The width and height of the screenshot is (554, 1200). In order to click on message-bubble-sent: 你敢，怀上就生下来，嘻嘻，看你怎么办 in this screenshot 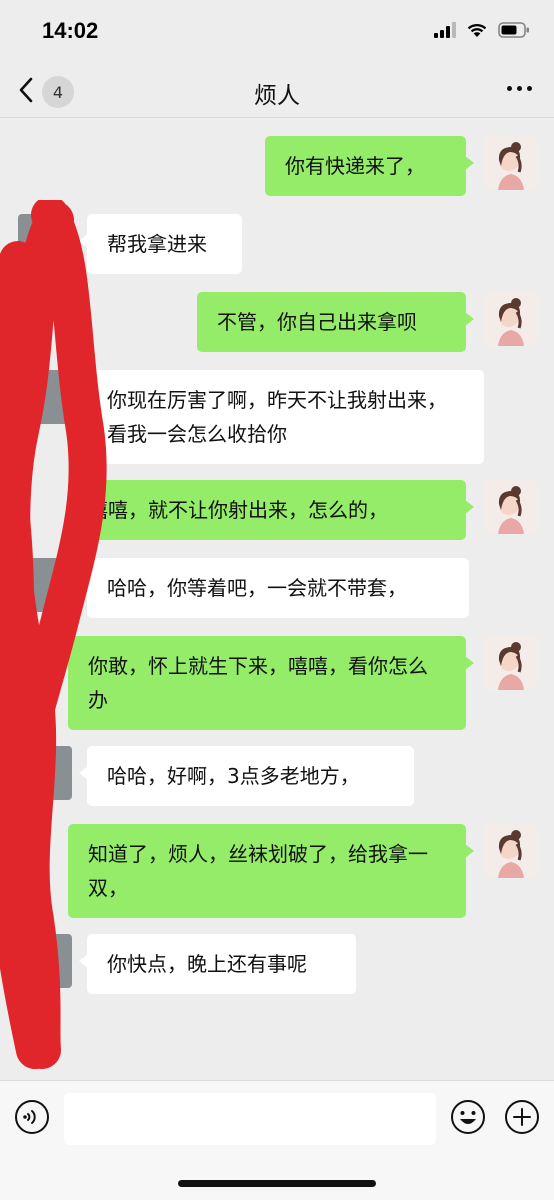, I will do `click(271, 683)`.